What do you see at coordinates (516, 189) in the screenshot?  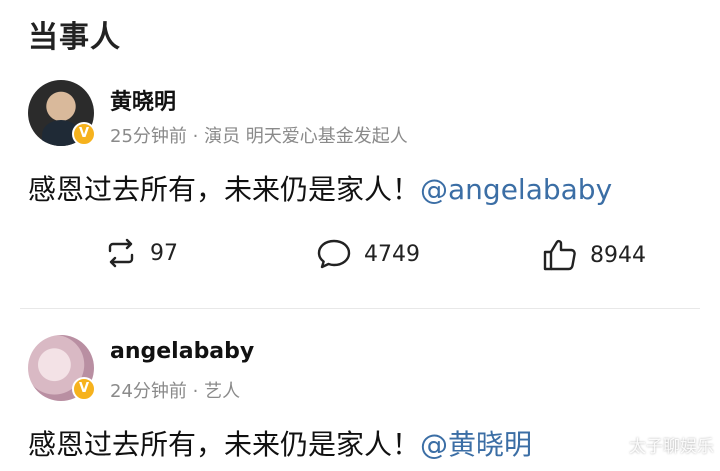 I see `mention-link: @angelababy` at bounding box center [516, 189].